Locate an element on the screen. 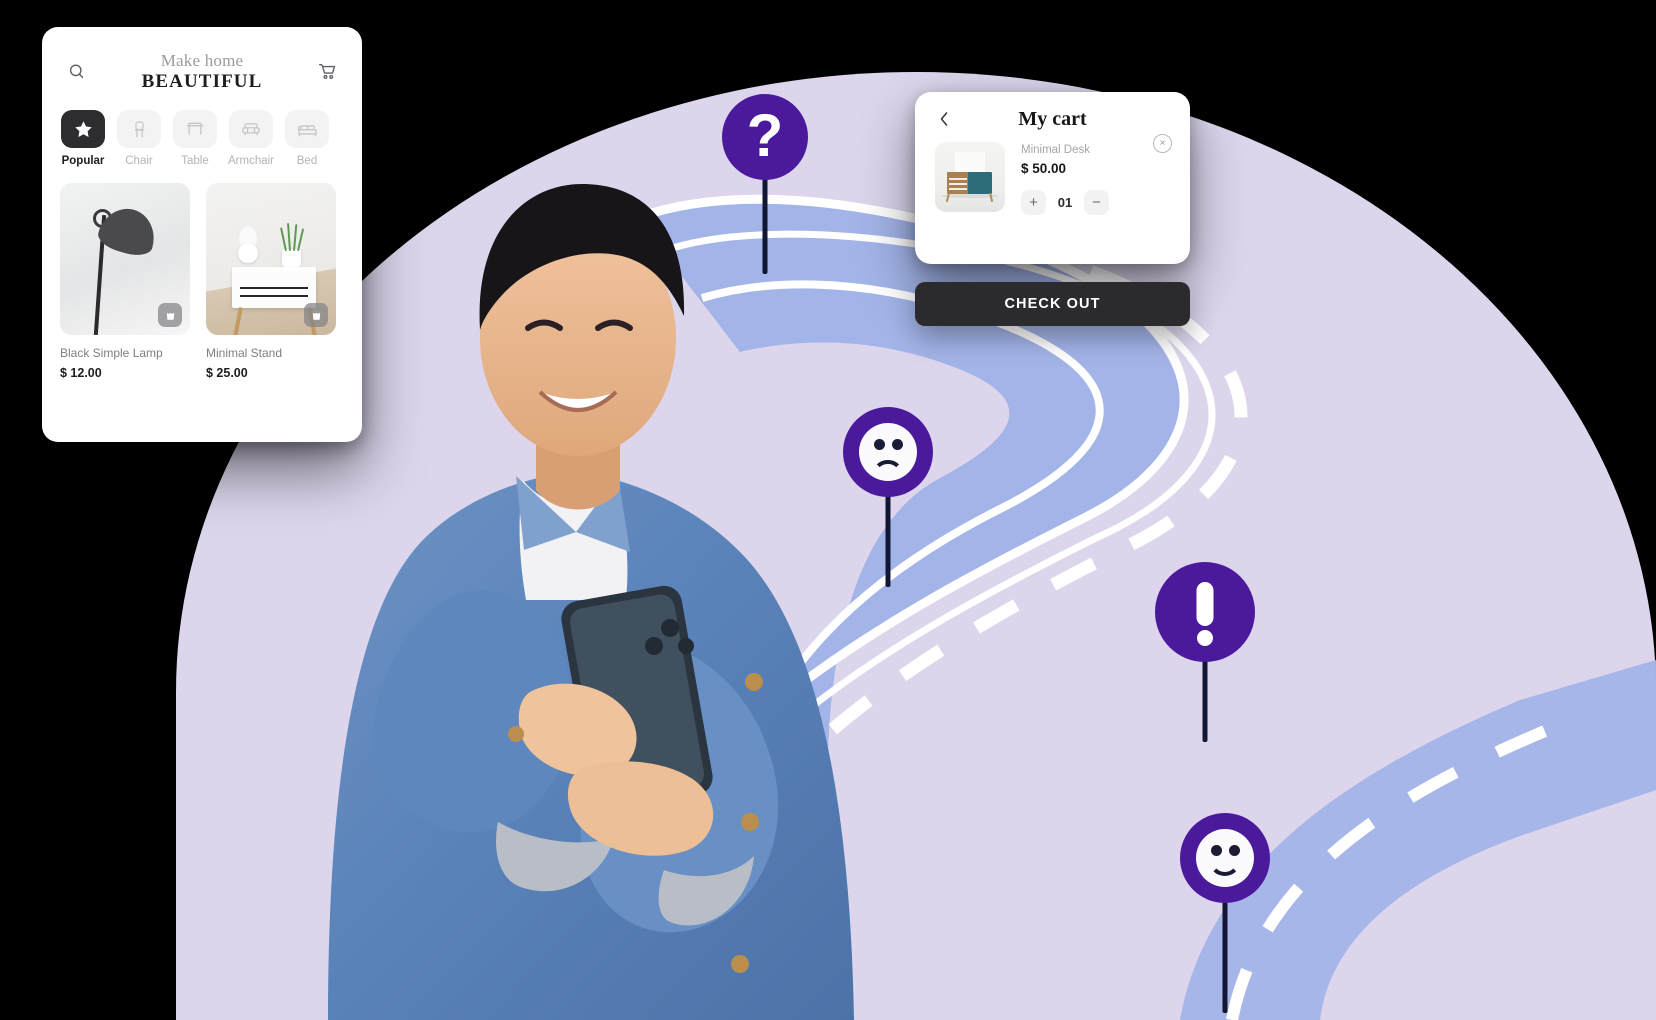  exclamation-dot is located at coordinates (1205, 638).